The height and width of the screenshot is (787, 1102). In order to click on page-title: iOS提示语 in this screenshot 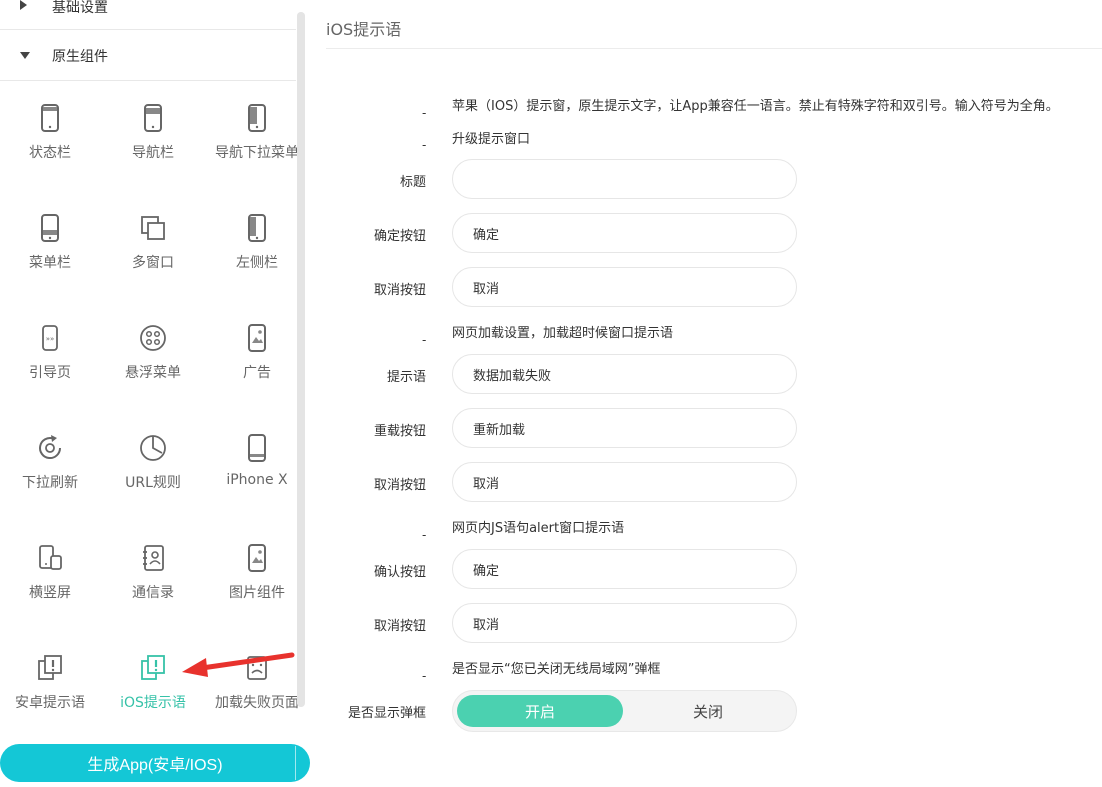, I will do `click(364, 29)`.